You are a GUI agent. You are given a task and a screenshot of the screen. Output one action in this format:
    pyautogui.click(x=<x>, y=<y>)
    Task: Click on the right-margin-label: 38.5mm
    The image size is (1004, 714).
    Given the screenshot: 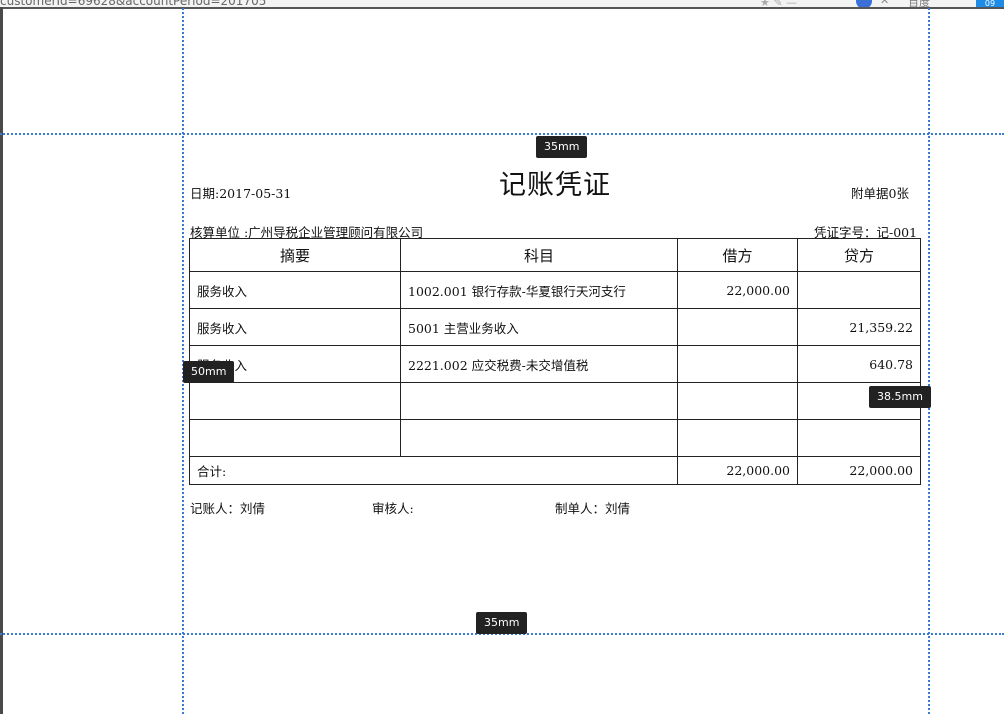 What is the action you would take?
    pyautogui.click(x=900, y=397)
    